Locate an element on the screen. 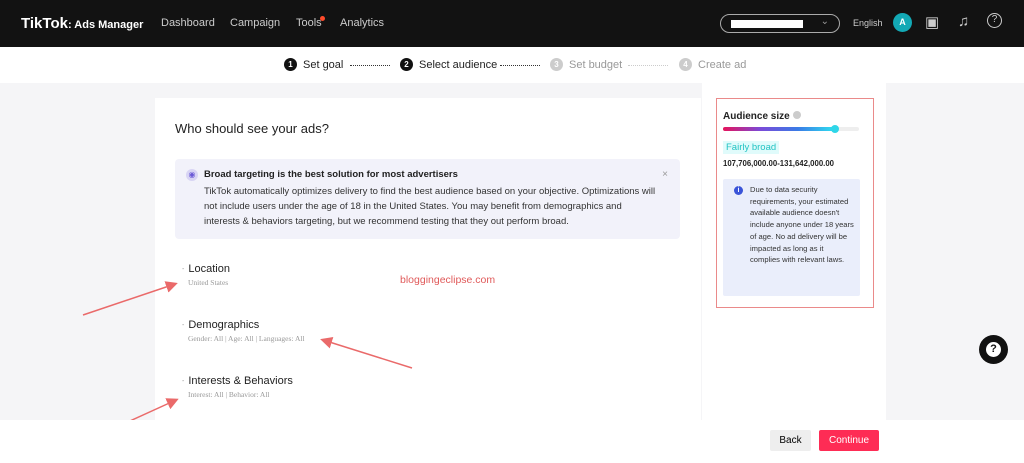 This screenshot has height=463, width=1024. question-icon: ? is located at coordinates (993, 350).